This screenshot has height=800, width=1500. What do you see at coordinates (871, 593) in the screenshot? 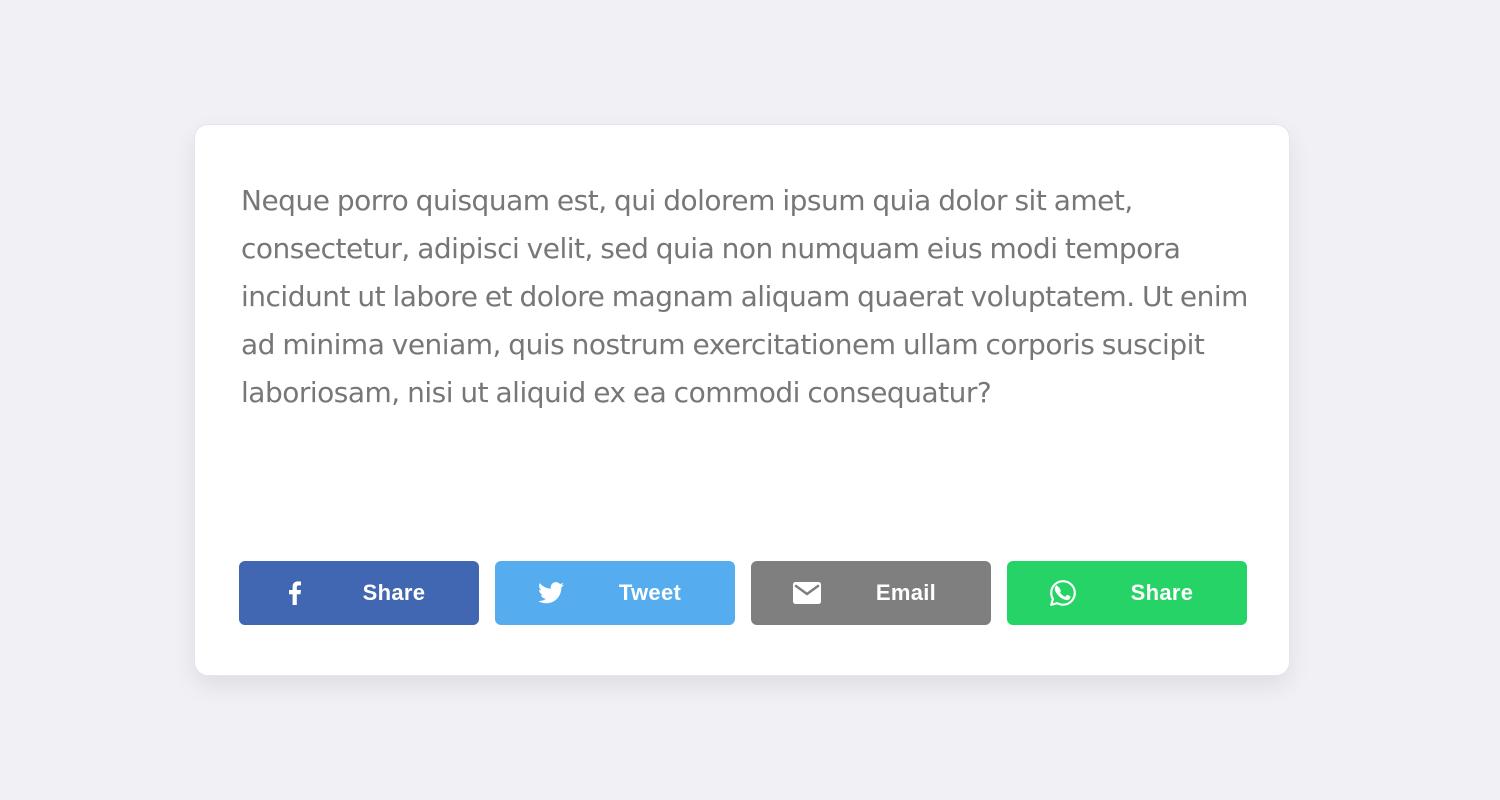
I see `email-share-button: Email` at bounding box center [871, 593].